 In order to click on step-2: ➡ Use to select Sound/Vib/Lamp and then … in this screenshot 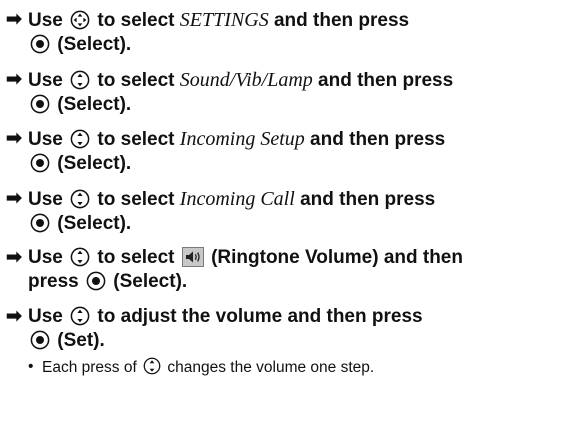, I will do `click(230, 91)`.